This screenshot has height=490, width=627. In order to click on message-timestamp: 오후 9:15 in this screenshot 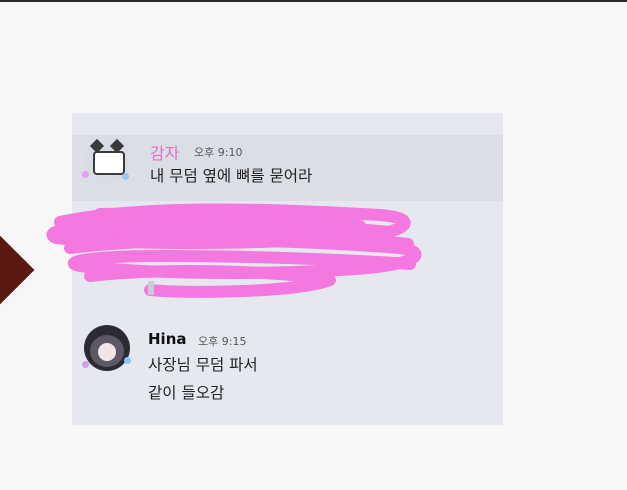, I will do `click(222, 341)`.